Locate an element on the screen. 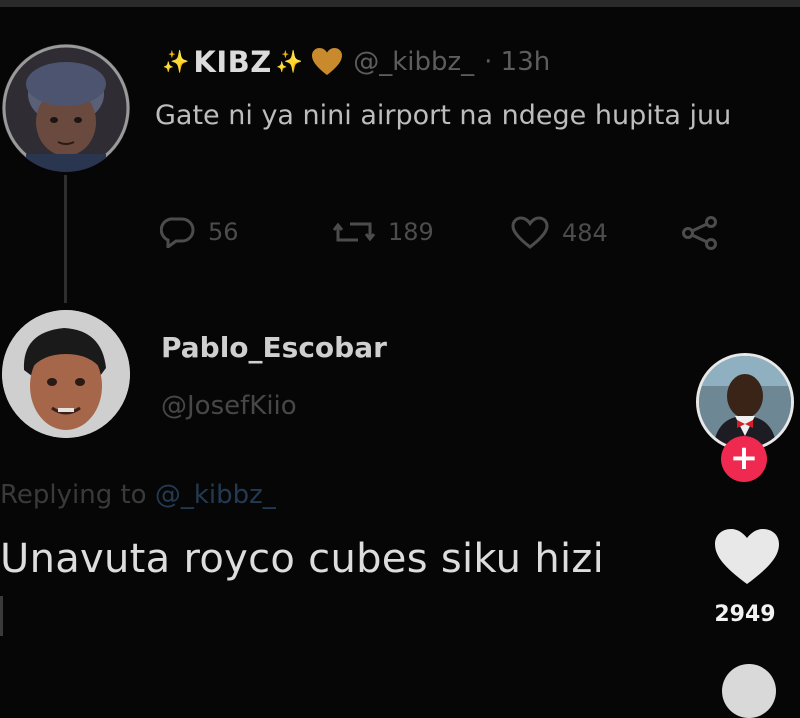 Image resolution: width=800 pixels, height=718 pixels. reply-author-handle: @JosefKiio is located at coordinates (229, 406).